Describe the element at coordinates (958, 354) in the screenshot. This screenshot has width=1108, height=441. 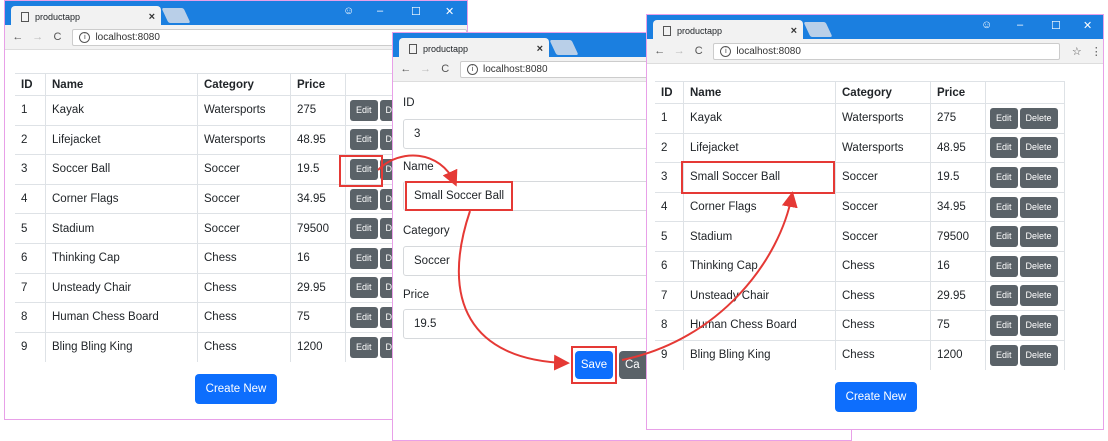
I see `cell-price: 1200` at that location.